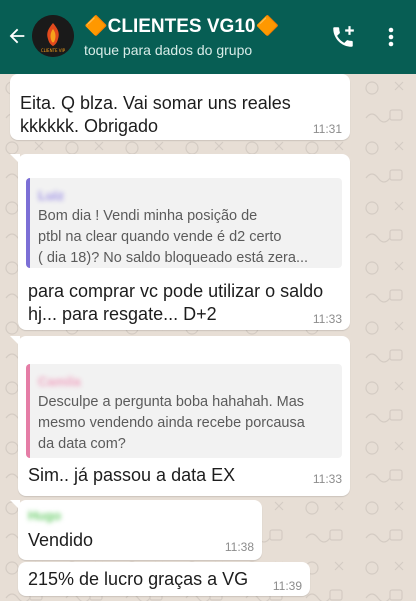 The height and width of the screenshot is (601, 416). What do you see at coordinates (82, 444) in the screenshot?
I see `quote-line: da data com?` at bounding box center [82, 444].